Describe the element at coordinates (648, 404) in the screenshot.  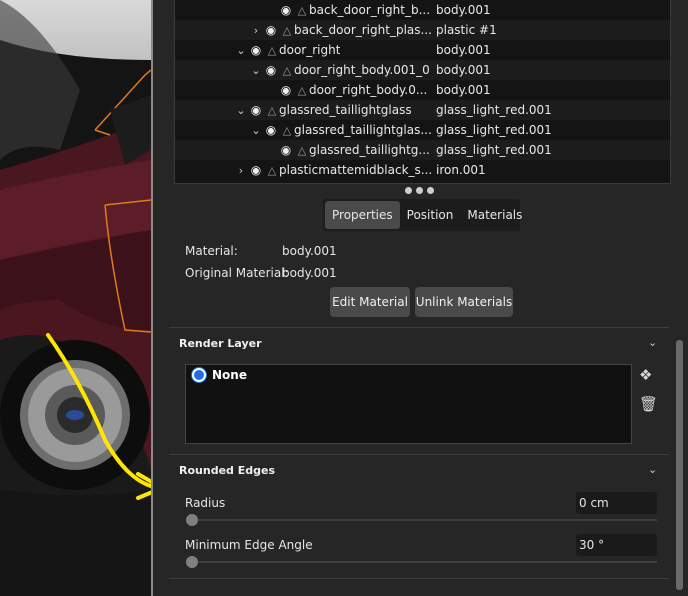
I see `trash-icon: 🗑` at that location.